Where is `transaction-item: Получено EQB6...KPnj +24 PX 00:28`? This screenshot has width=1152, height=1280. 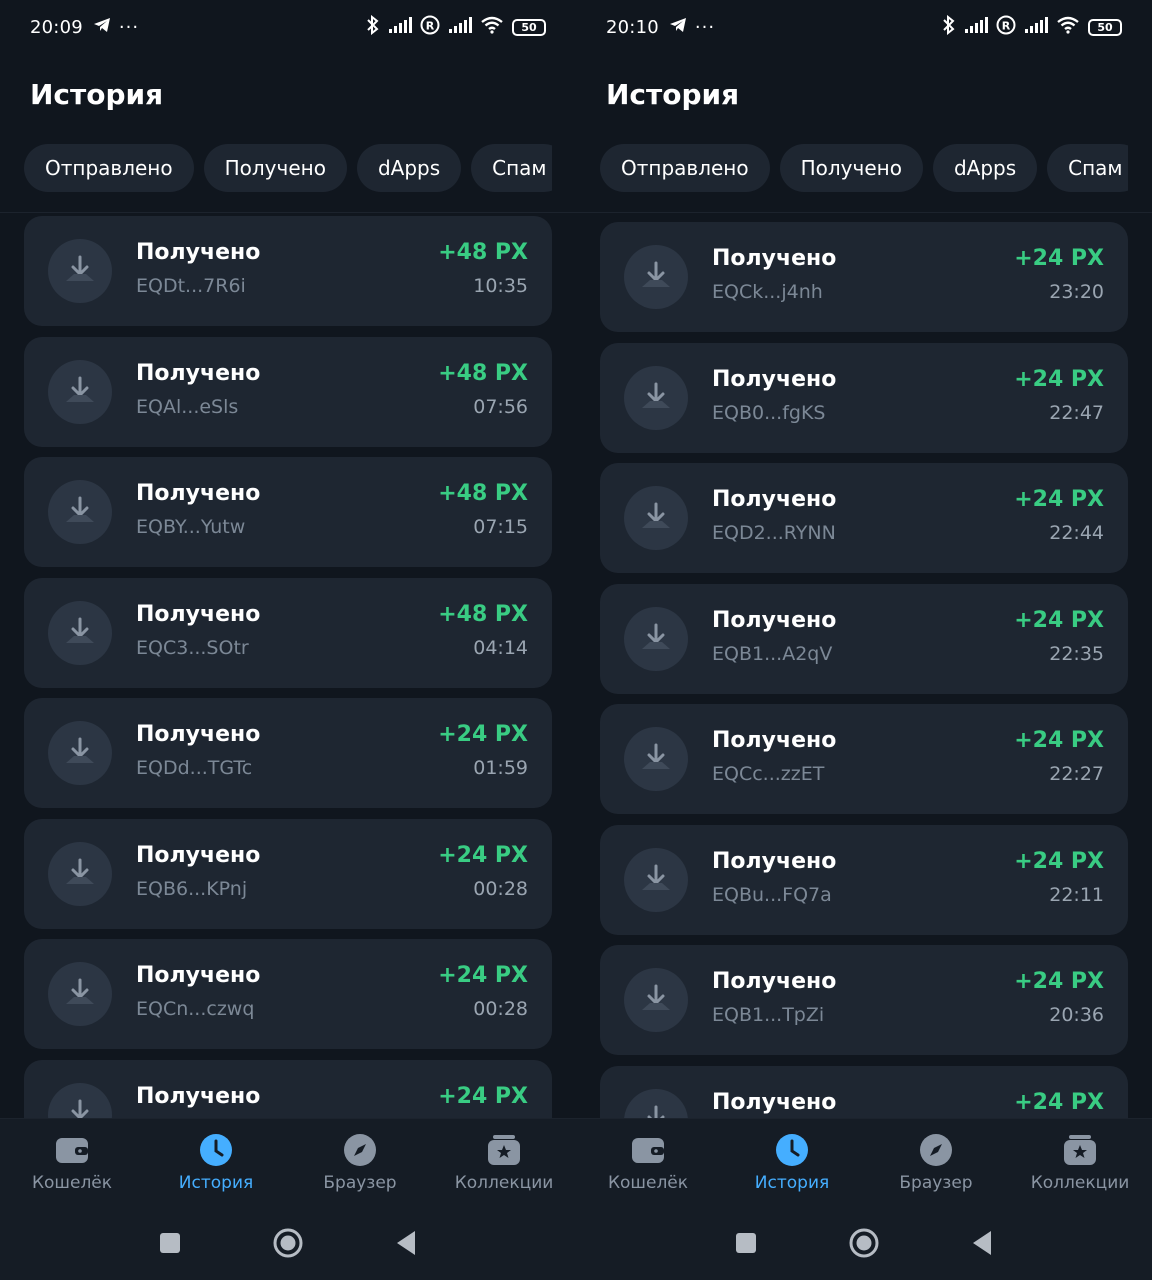 transaction-item: Получено EQB6...KPnj +24 PX 00:28 is located at coordinates (288, 873).